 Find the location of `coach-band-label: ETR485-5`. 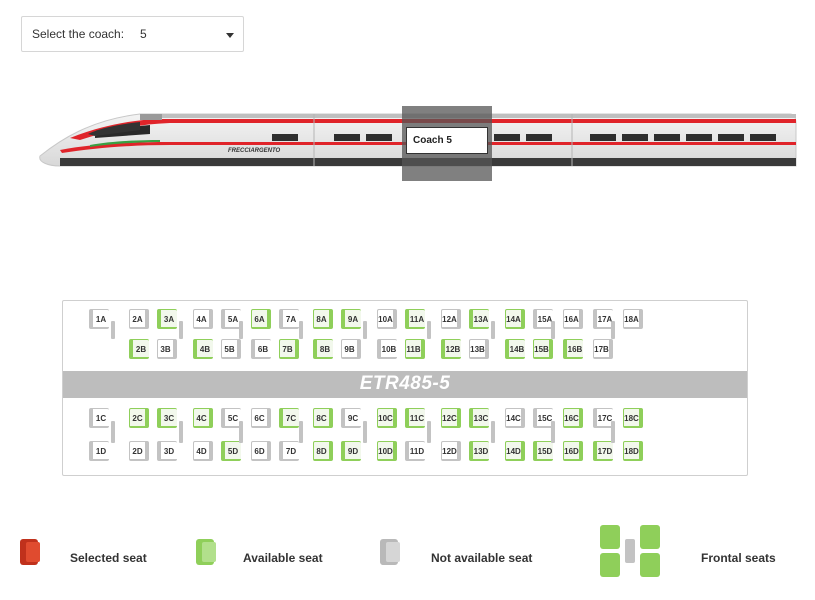

coach-band-label: ETR485-5 is located at coordinates (405, 383).